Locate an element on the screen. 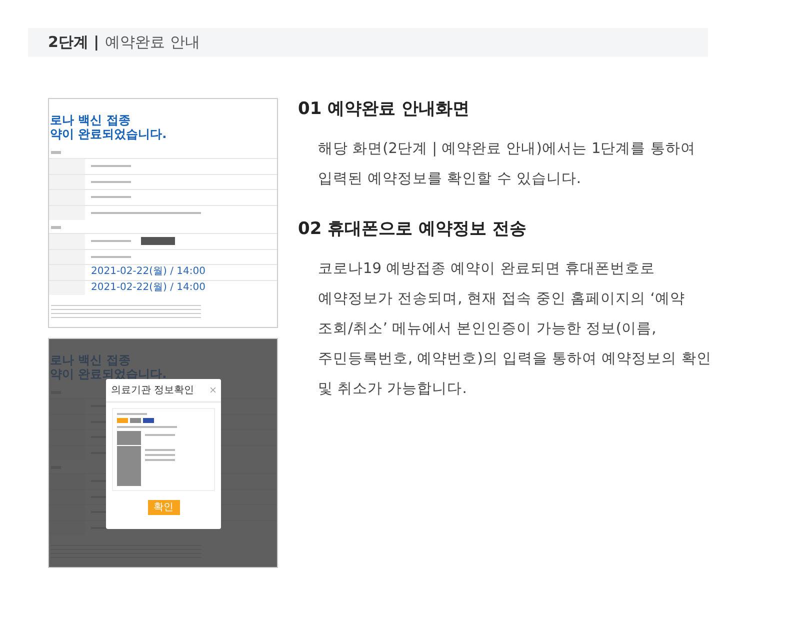  section-heading: 02 휴대폰으로 예약정보 전송 is located at coordinates (413, 229).